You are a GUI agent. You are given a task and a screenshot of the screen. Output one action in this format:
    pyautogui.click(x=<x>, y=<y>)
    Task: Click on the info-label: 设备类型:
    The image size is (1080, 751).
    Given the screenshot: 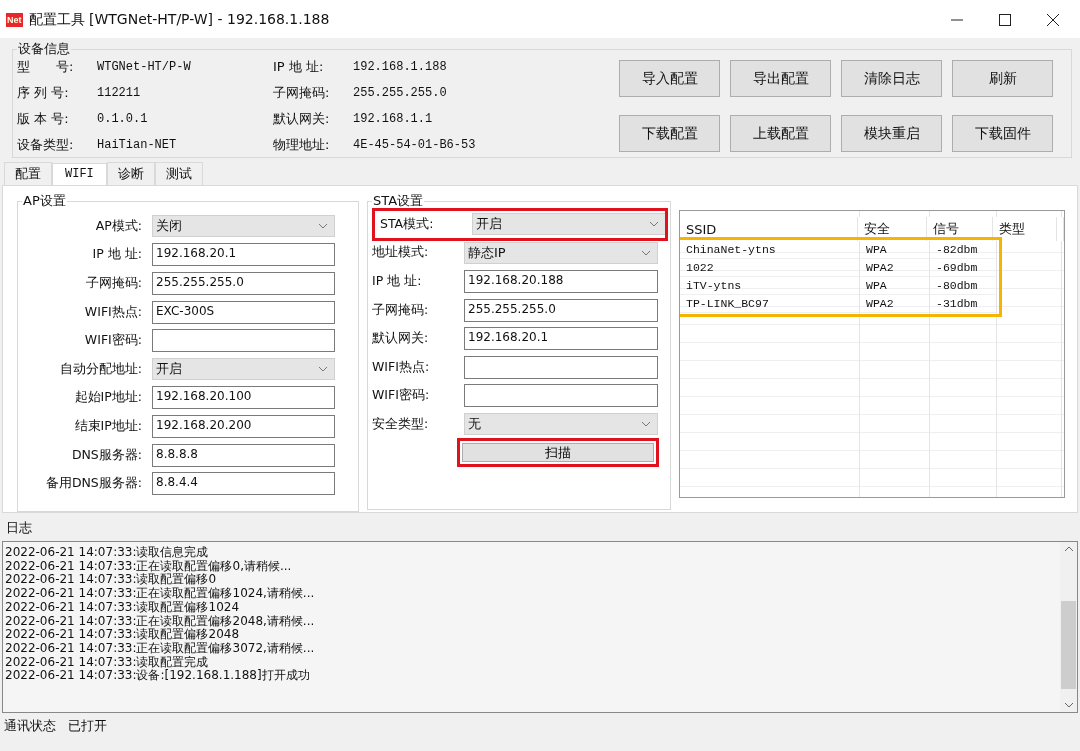 What is the action you would take?
    pyautogui.click(x=46, y=145)
    